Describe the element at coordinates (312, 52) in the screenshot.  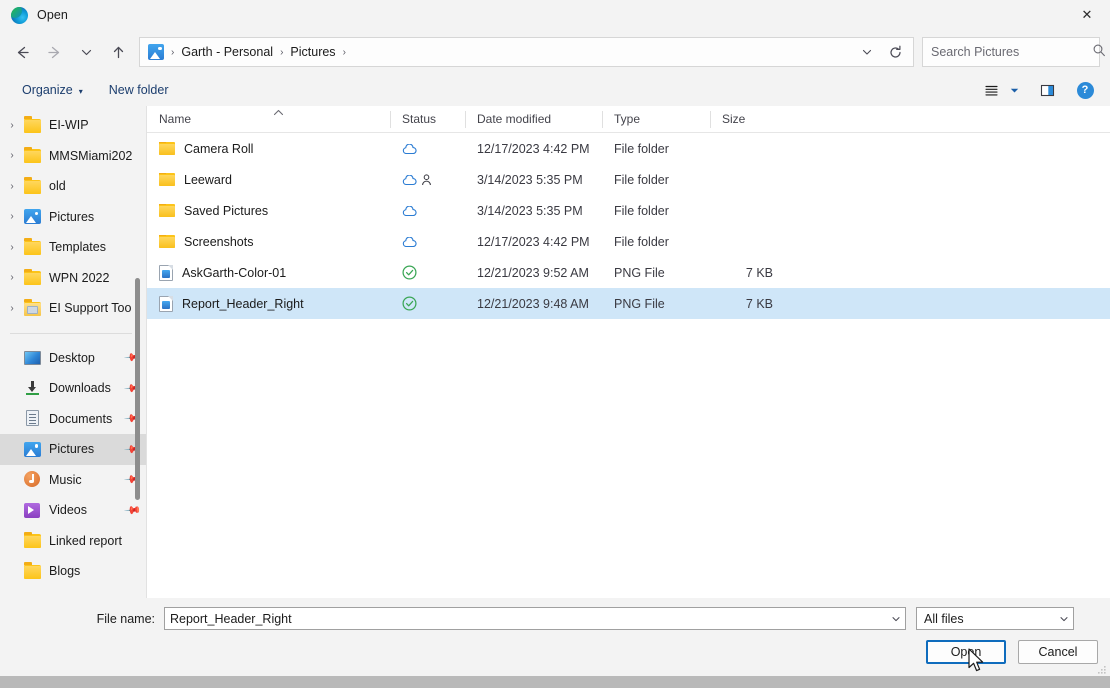
I see `breadcrumb-item-pictures: Pictures` at that location.